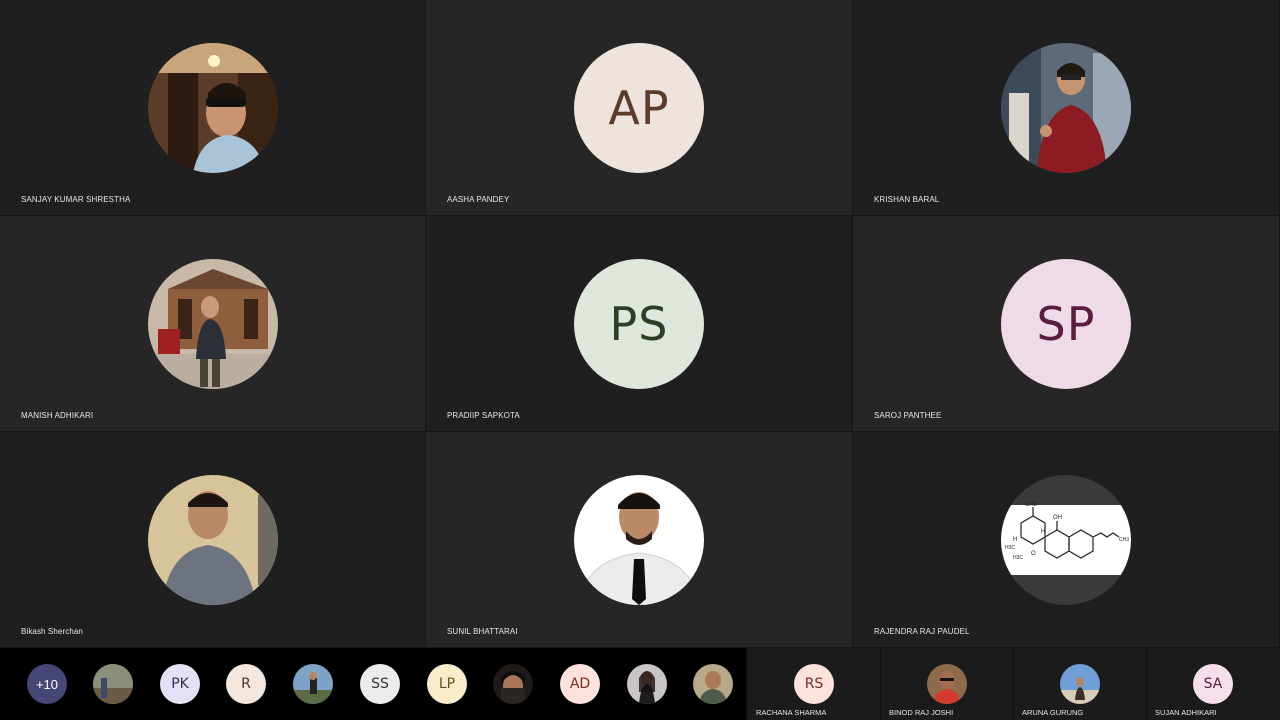 The image size is (1280, 720). Describe the element at coordinates (482, 631) in the screenshot. I see `participant-name: SUNIL BHATTARAI` at that location.